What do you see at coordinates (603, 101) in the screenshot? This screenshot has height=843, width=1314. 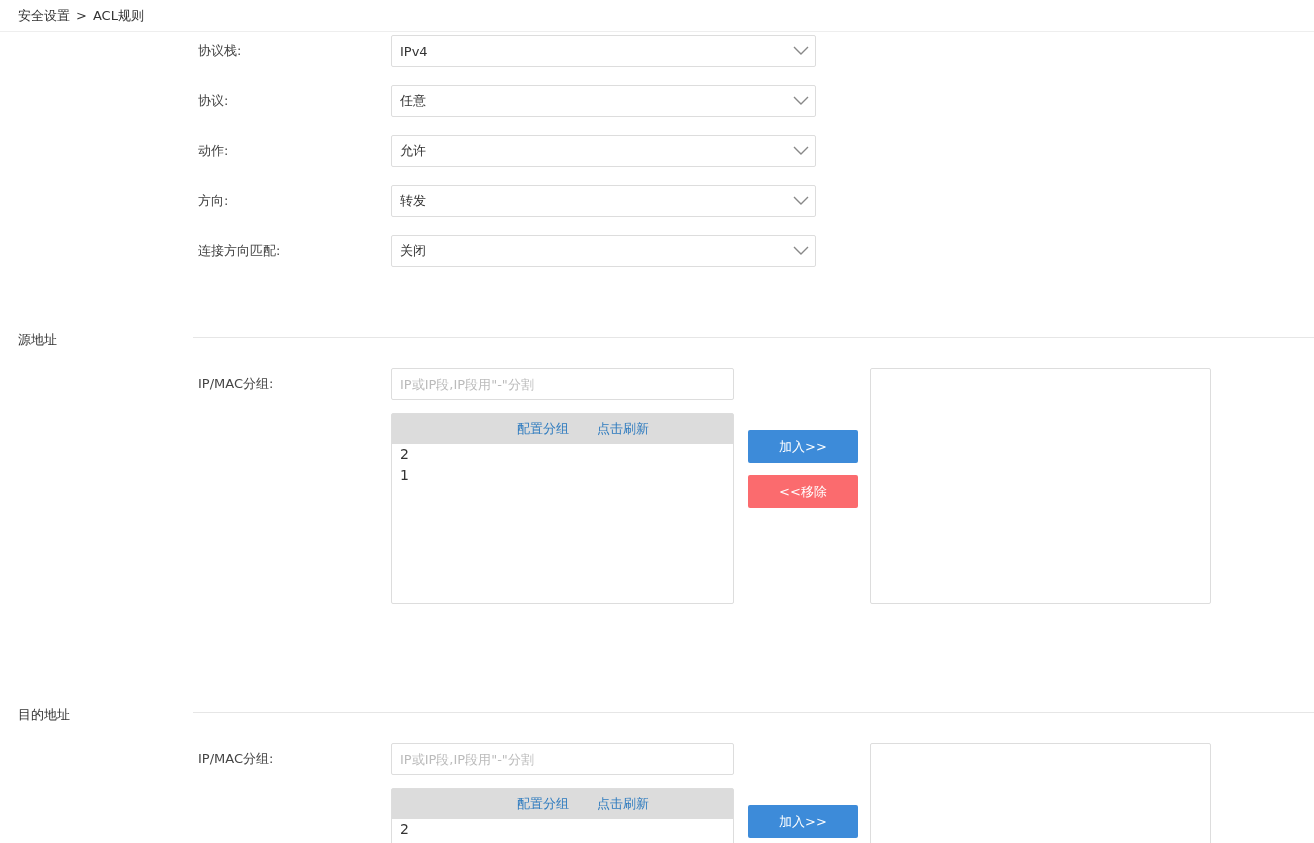 I see `dropdown-select: 任意` at bounding box center [603, 101].